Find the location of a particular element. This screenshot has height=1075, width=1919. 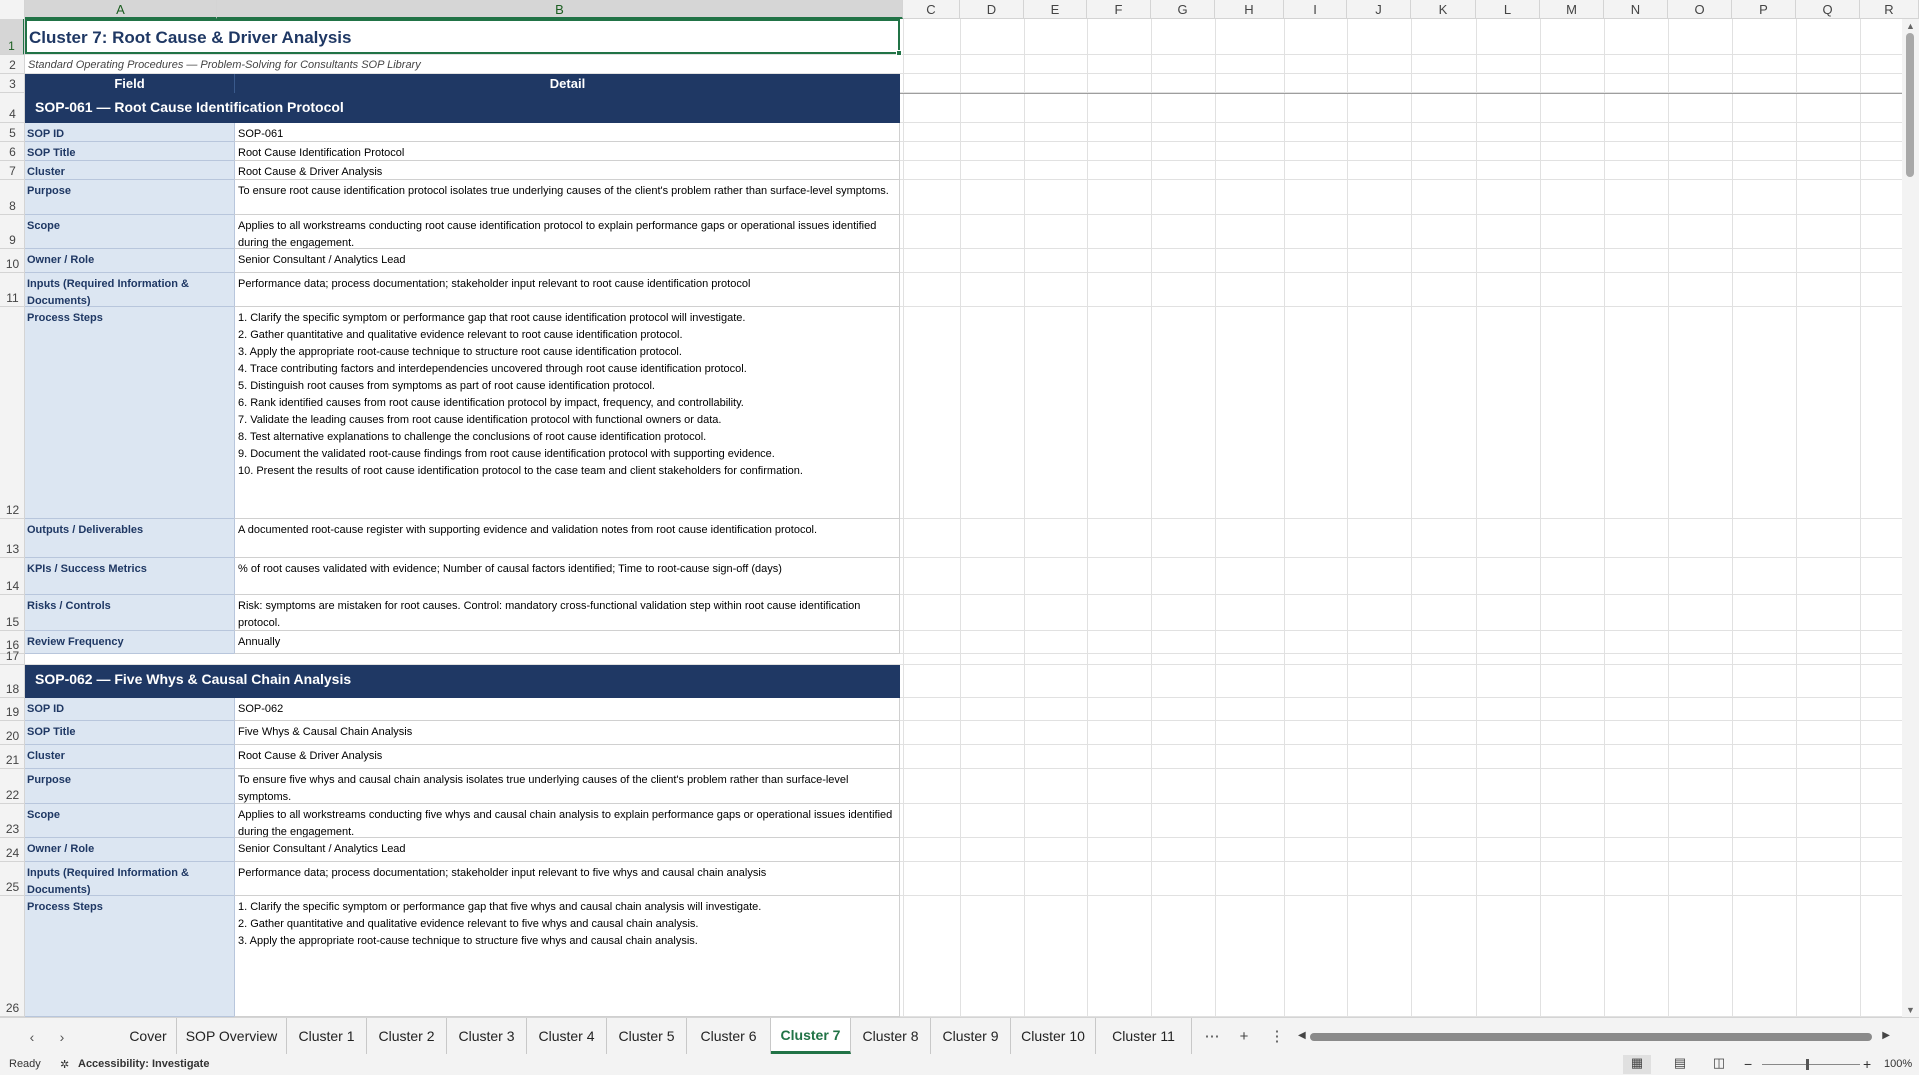

sheet-tab-cluster-8: Cluster 8 is located at coordinates (891, 1036).